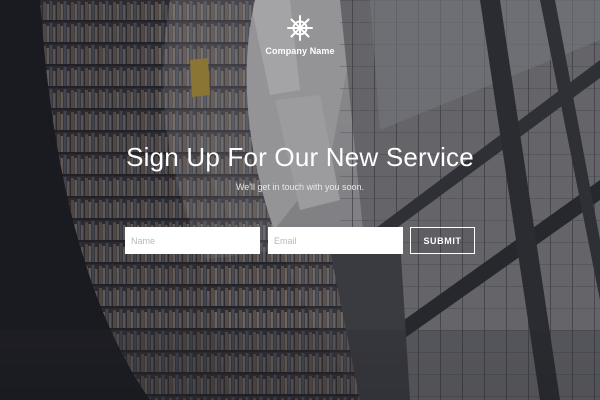  I want to click on brand-block: Company Name, so click(300, 35).